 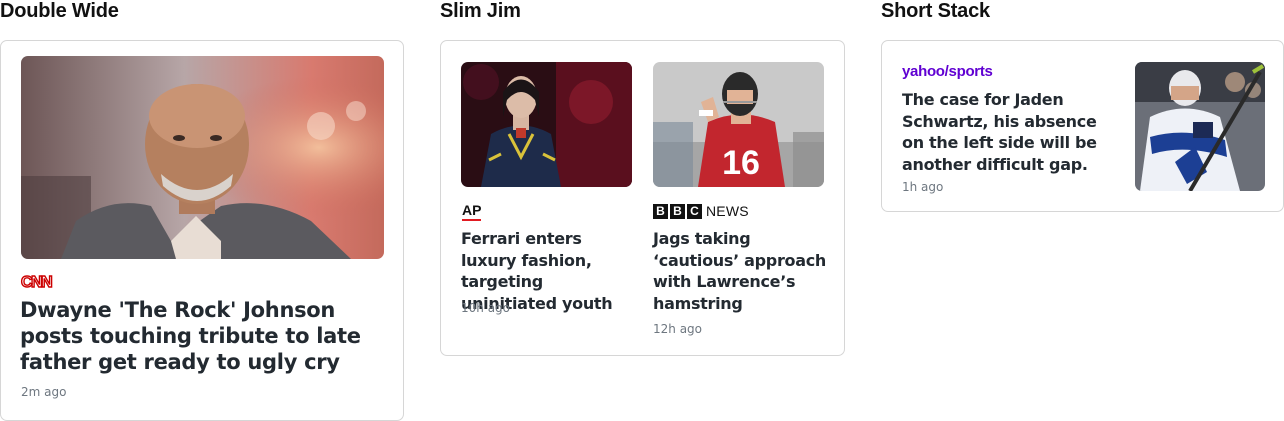 I want to click on section-title-double-wide: Double Wide, so click(x=59, y=11).